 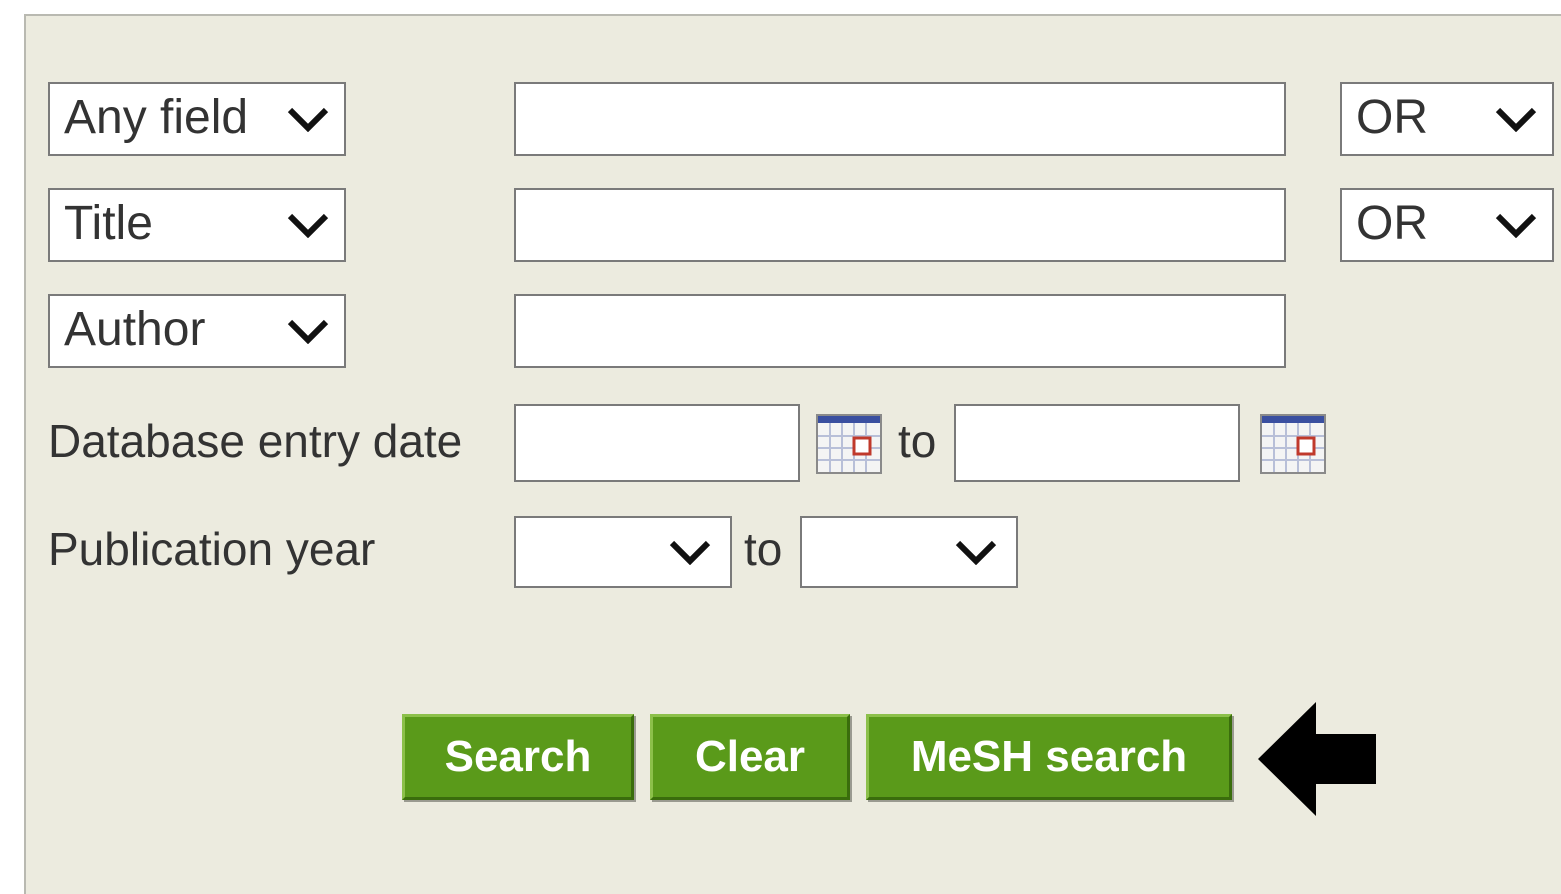 I want to click on field-select-2: Title, so click(x=197, y=225).